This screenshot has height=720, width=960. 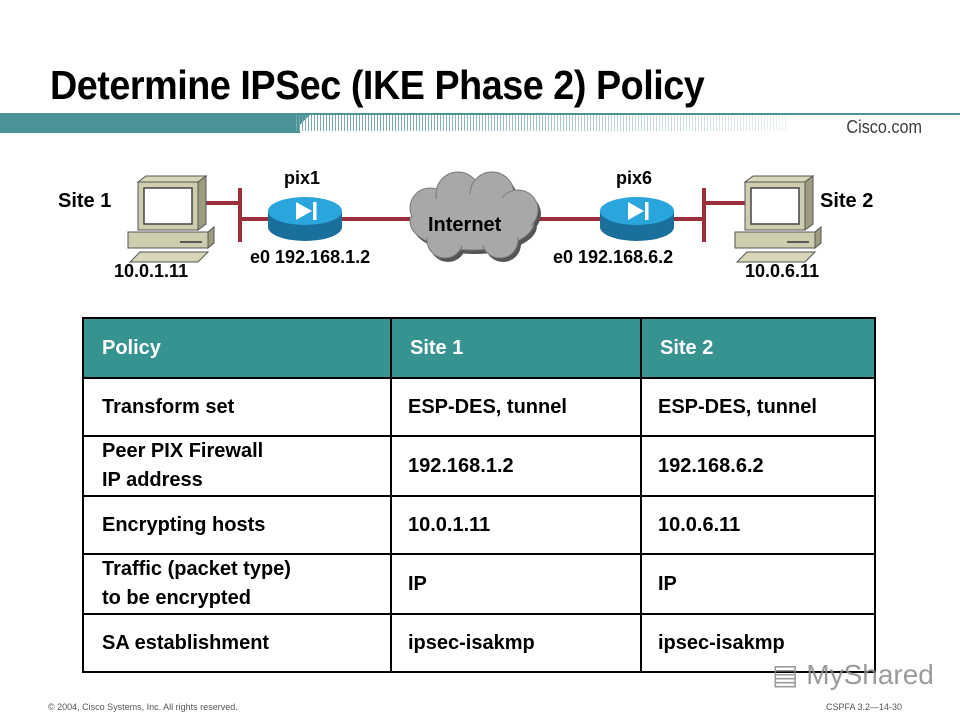 I want to click on policy-cell: Encrypting hosts, so click(x=237, y=525).